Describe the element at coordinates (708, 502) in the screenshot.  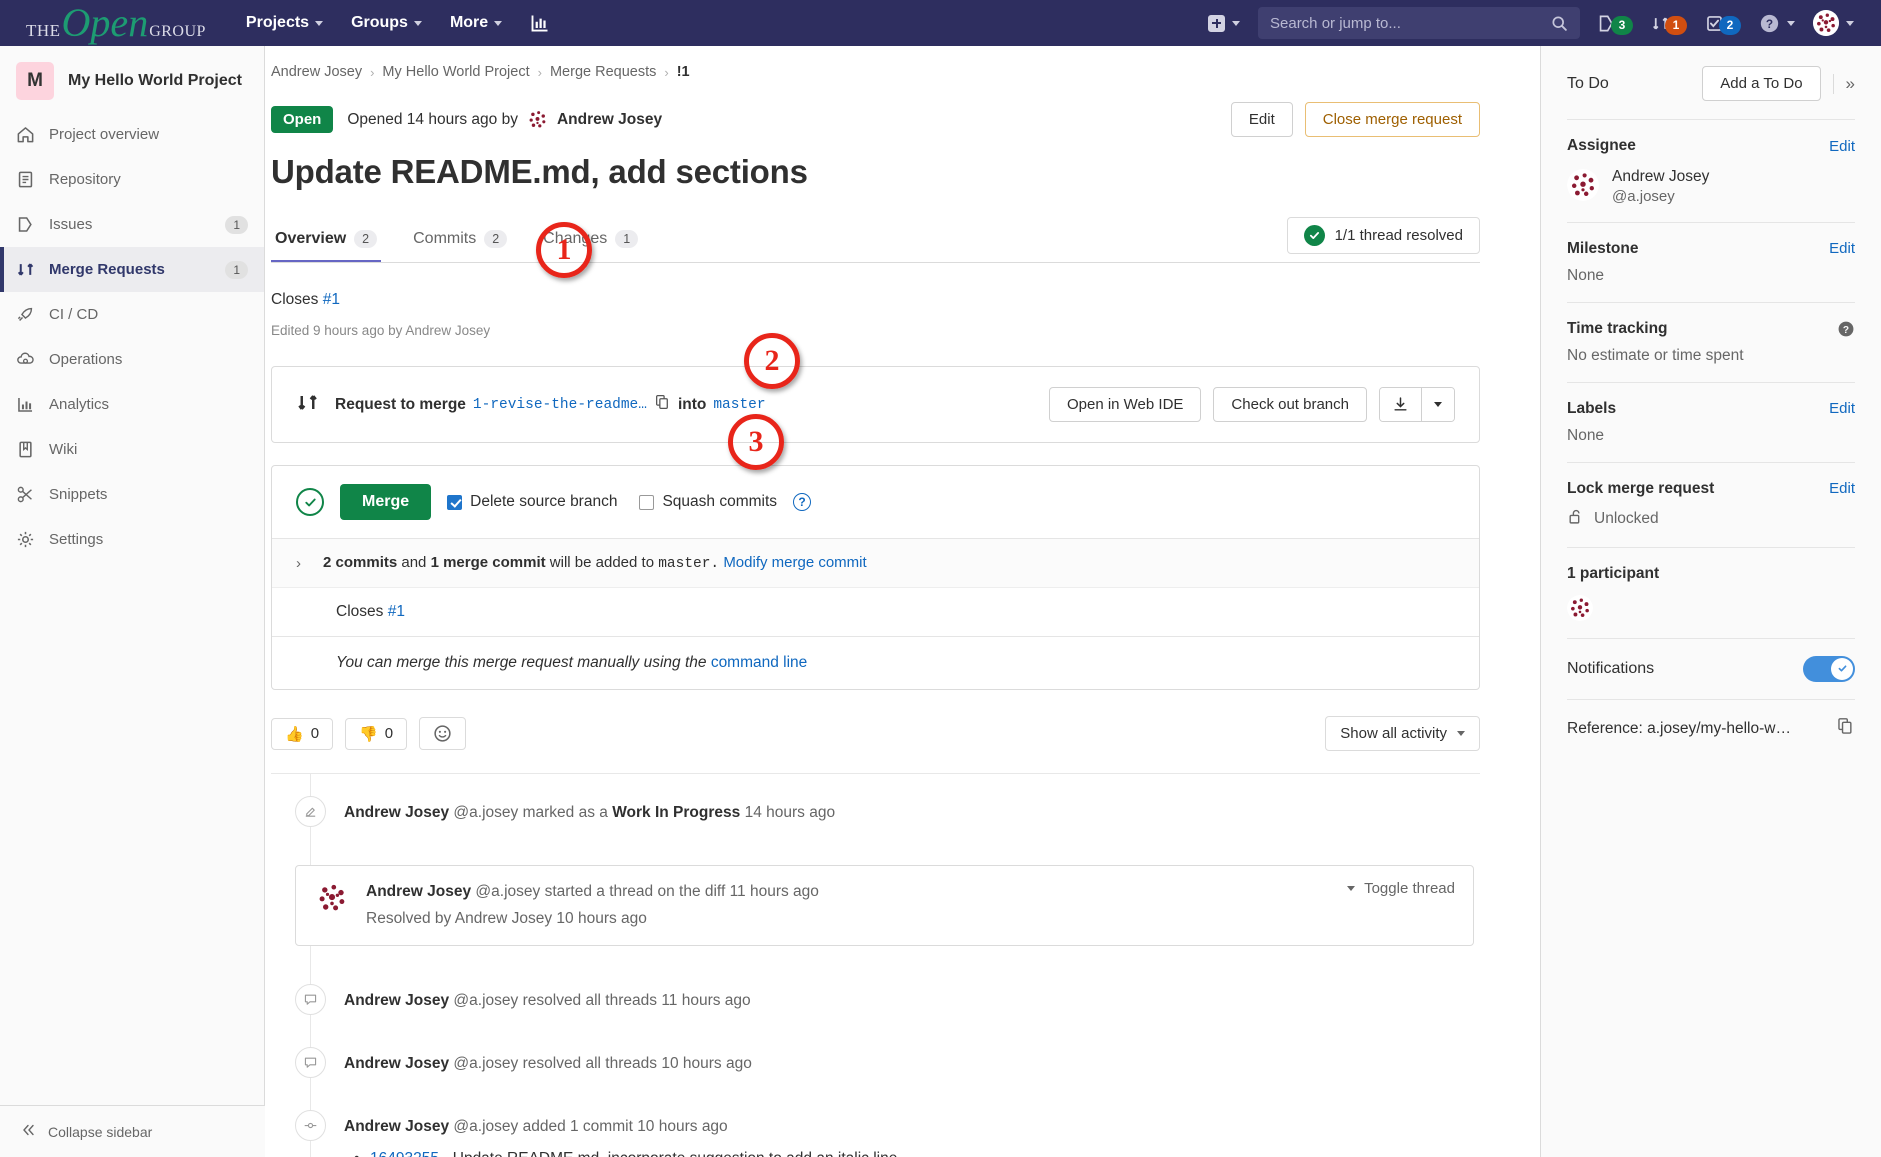
I see `squash-commits-checkbox: Squash commits` at that location.